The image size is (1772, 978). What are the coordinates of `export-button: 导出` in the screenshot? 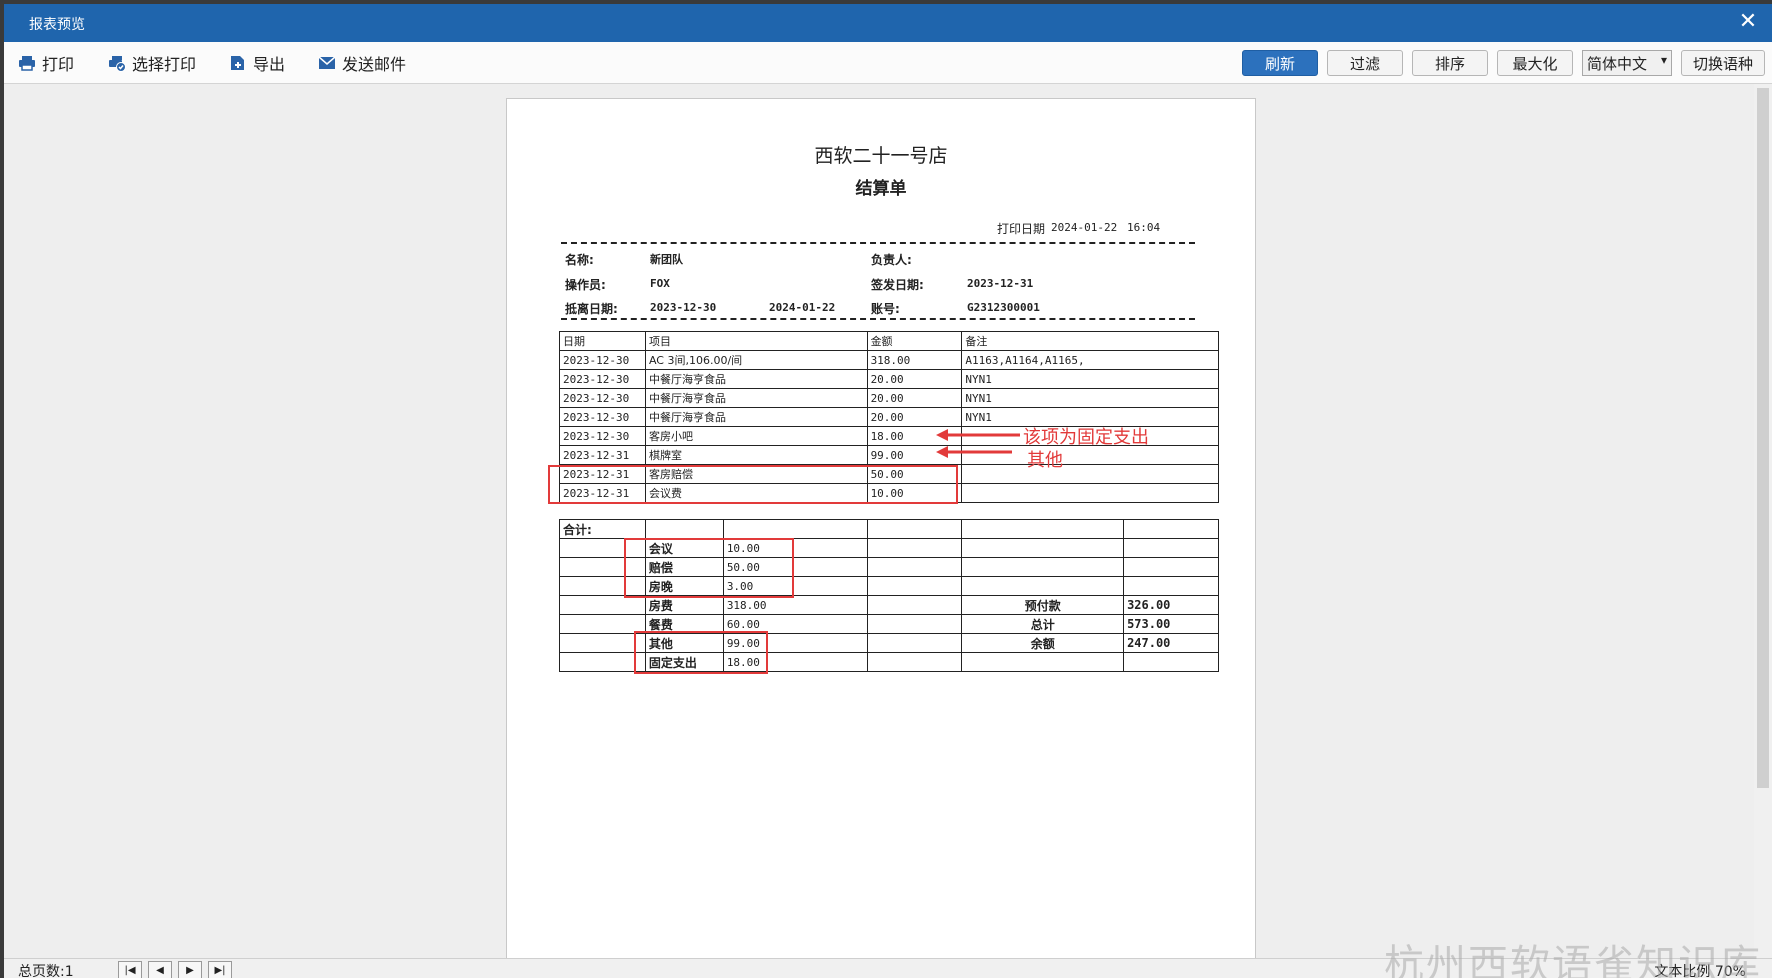 It's located at (257, 63).